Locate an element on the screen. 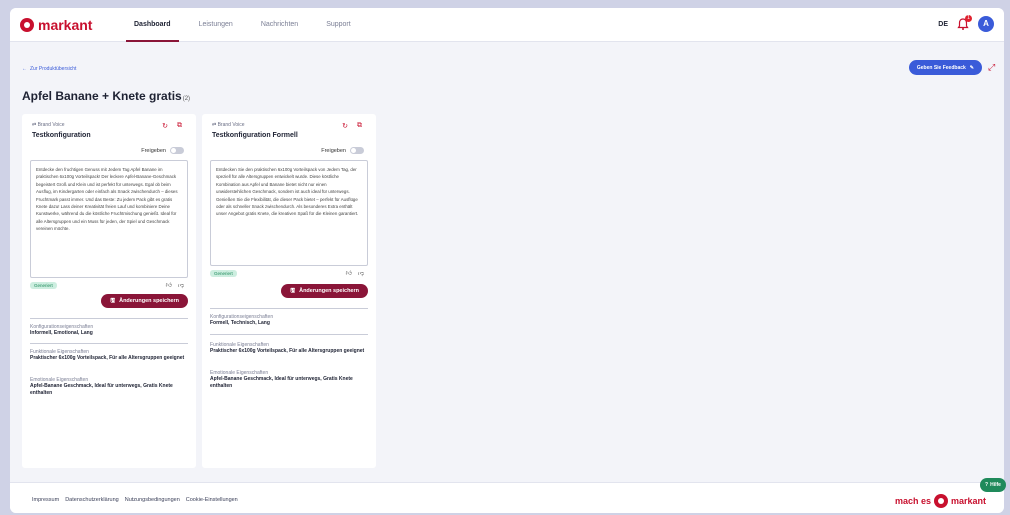 This screenshot has height=515, width=1010. footer-brand-logo: mach es markant is located at coordinates (940, 501).